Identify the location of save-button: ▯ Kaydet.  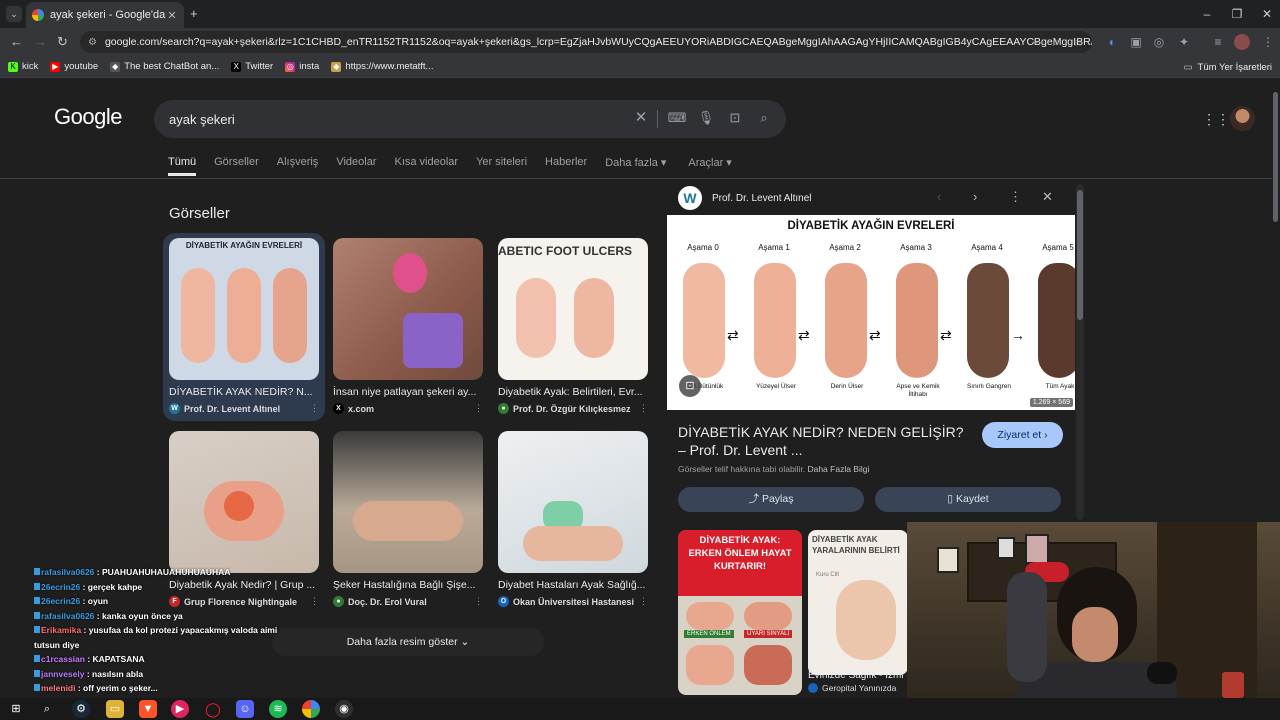
(968, 499).